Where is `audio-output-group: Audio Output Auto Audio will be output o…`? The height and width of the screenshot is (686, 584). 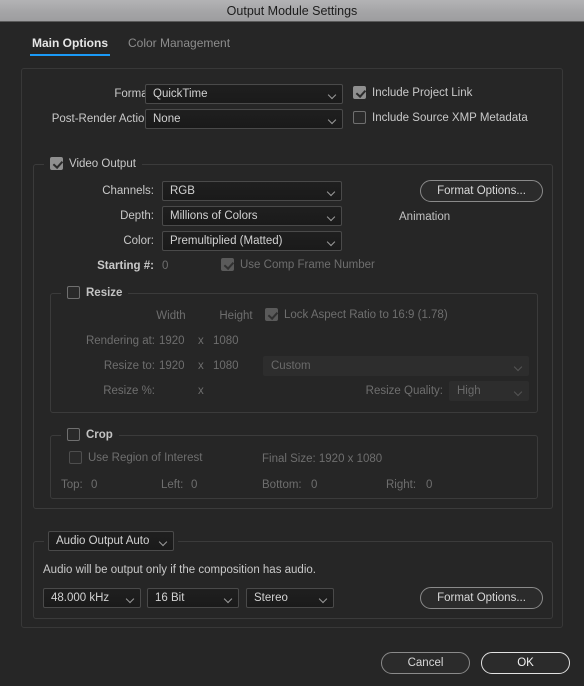 audio-output-group: Audio Output Auto Audio will be output o… is located at coordinates (293, 575).